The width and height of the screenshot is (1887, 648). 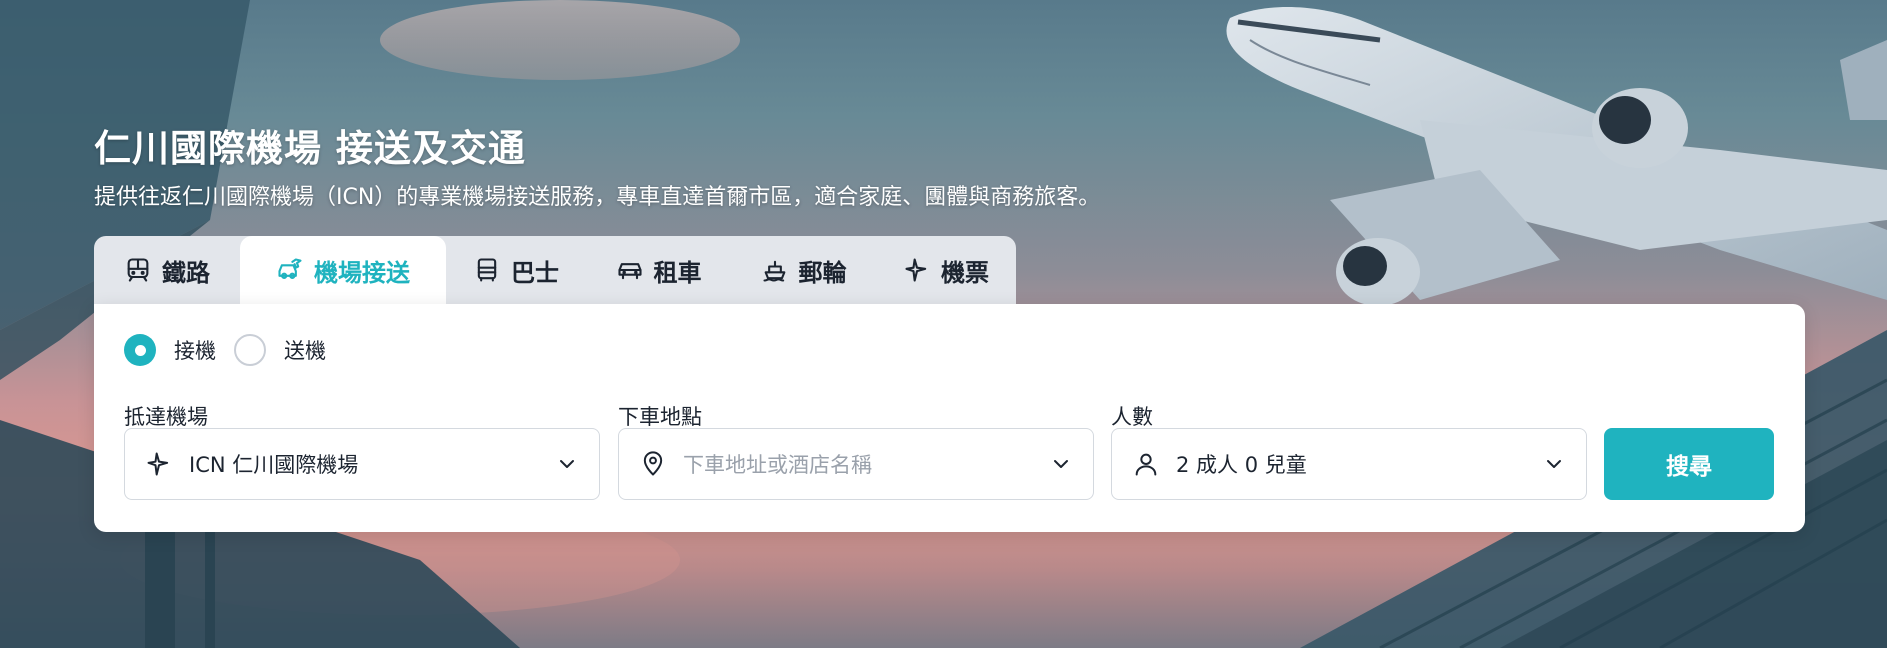 What do you see at coordinates (310, 148) in the screenshot?
I see `page-title: 仁川國際機場 接送及交通` at bounding box center [310, 148].